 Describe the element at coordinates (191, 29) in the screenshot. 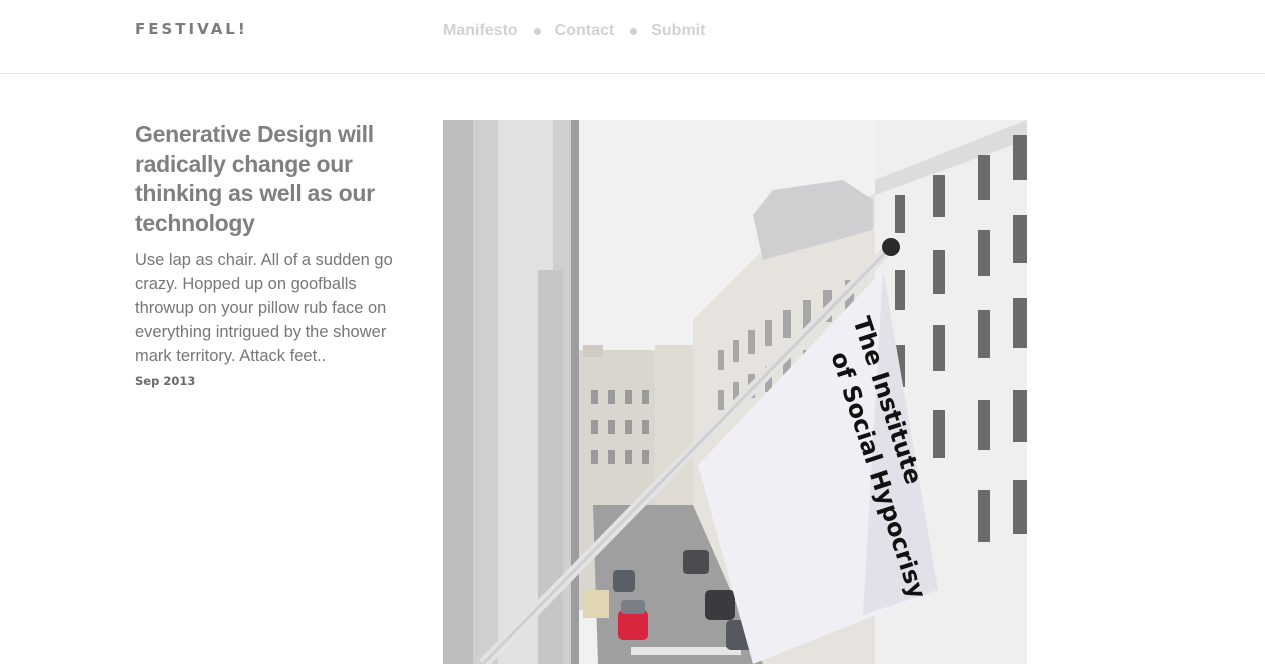

I see `site-logo: FESTIVAL!` at that location.